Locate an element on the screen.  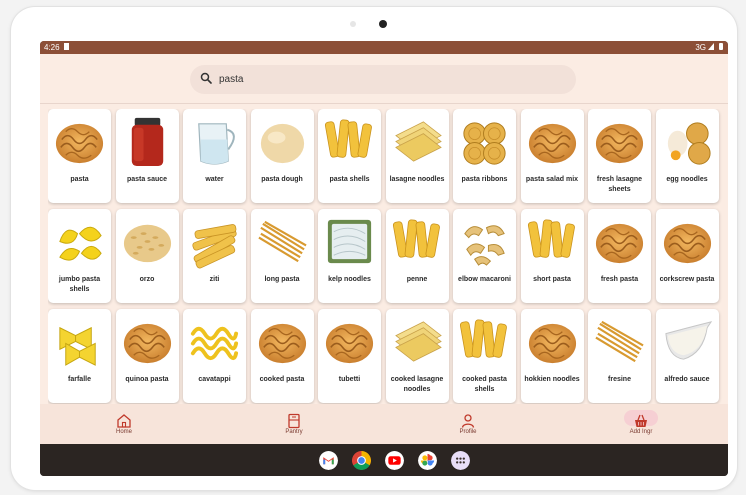
ingredient-card: short pasta is located at coordinates (552, 256).